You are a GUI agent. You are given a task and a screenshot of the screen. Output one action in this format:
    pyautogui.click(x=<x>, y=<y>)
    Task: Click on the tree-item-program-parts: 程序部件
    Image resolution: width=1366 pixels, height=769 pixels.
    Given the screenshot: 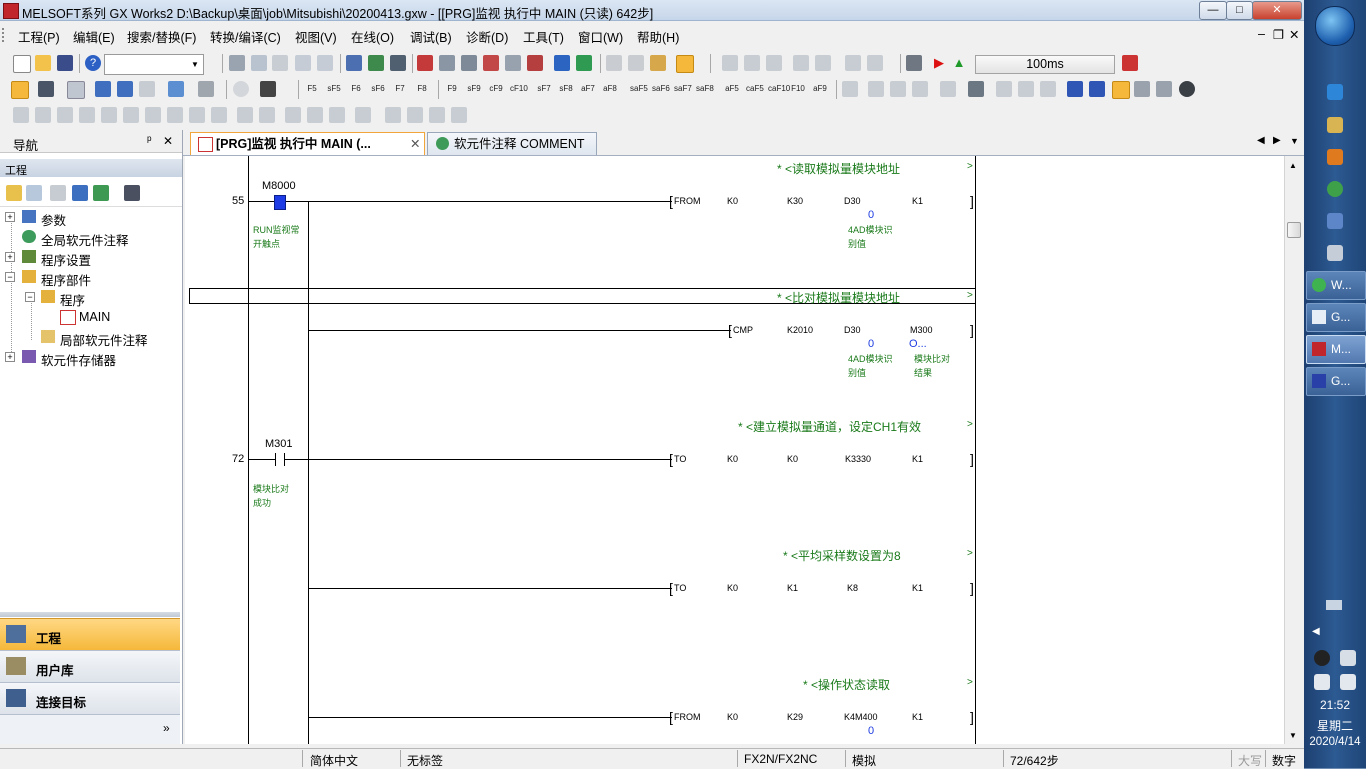 What is the action you would take?
    pyautogui.click(x=66, y=279)
    